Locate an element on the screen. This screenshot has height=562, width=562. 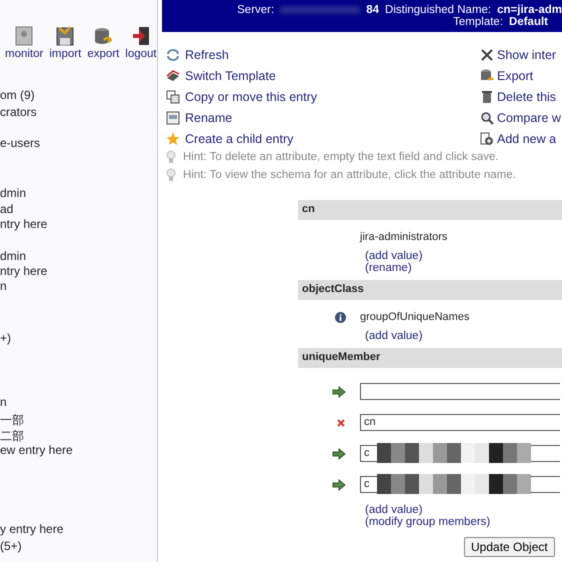
attribute-value: jira-administrators is located at coordinates (404, 237).